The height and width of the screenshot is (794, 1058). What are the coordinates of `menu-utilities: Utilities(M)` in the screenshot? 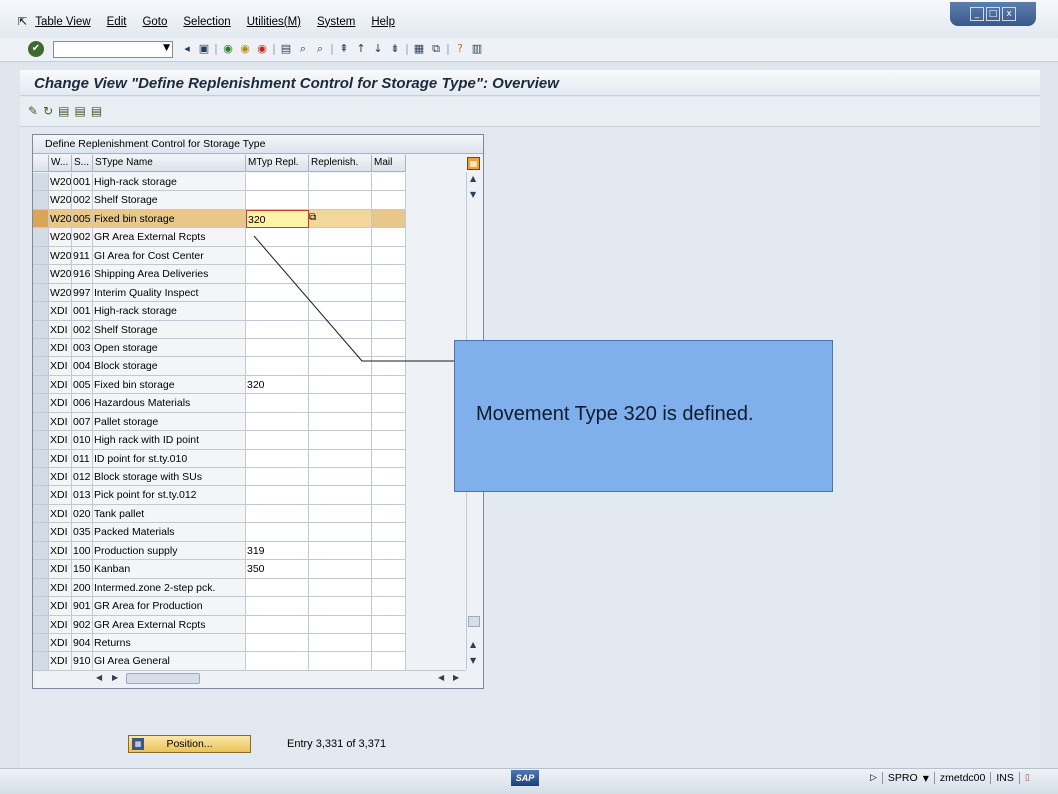 It's located at (274, 22).